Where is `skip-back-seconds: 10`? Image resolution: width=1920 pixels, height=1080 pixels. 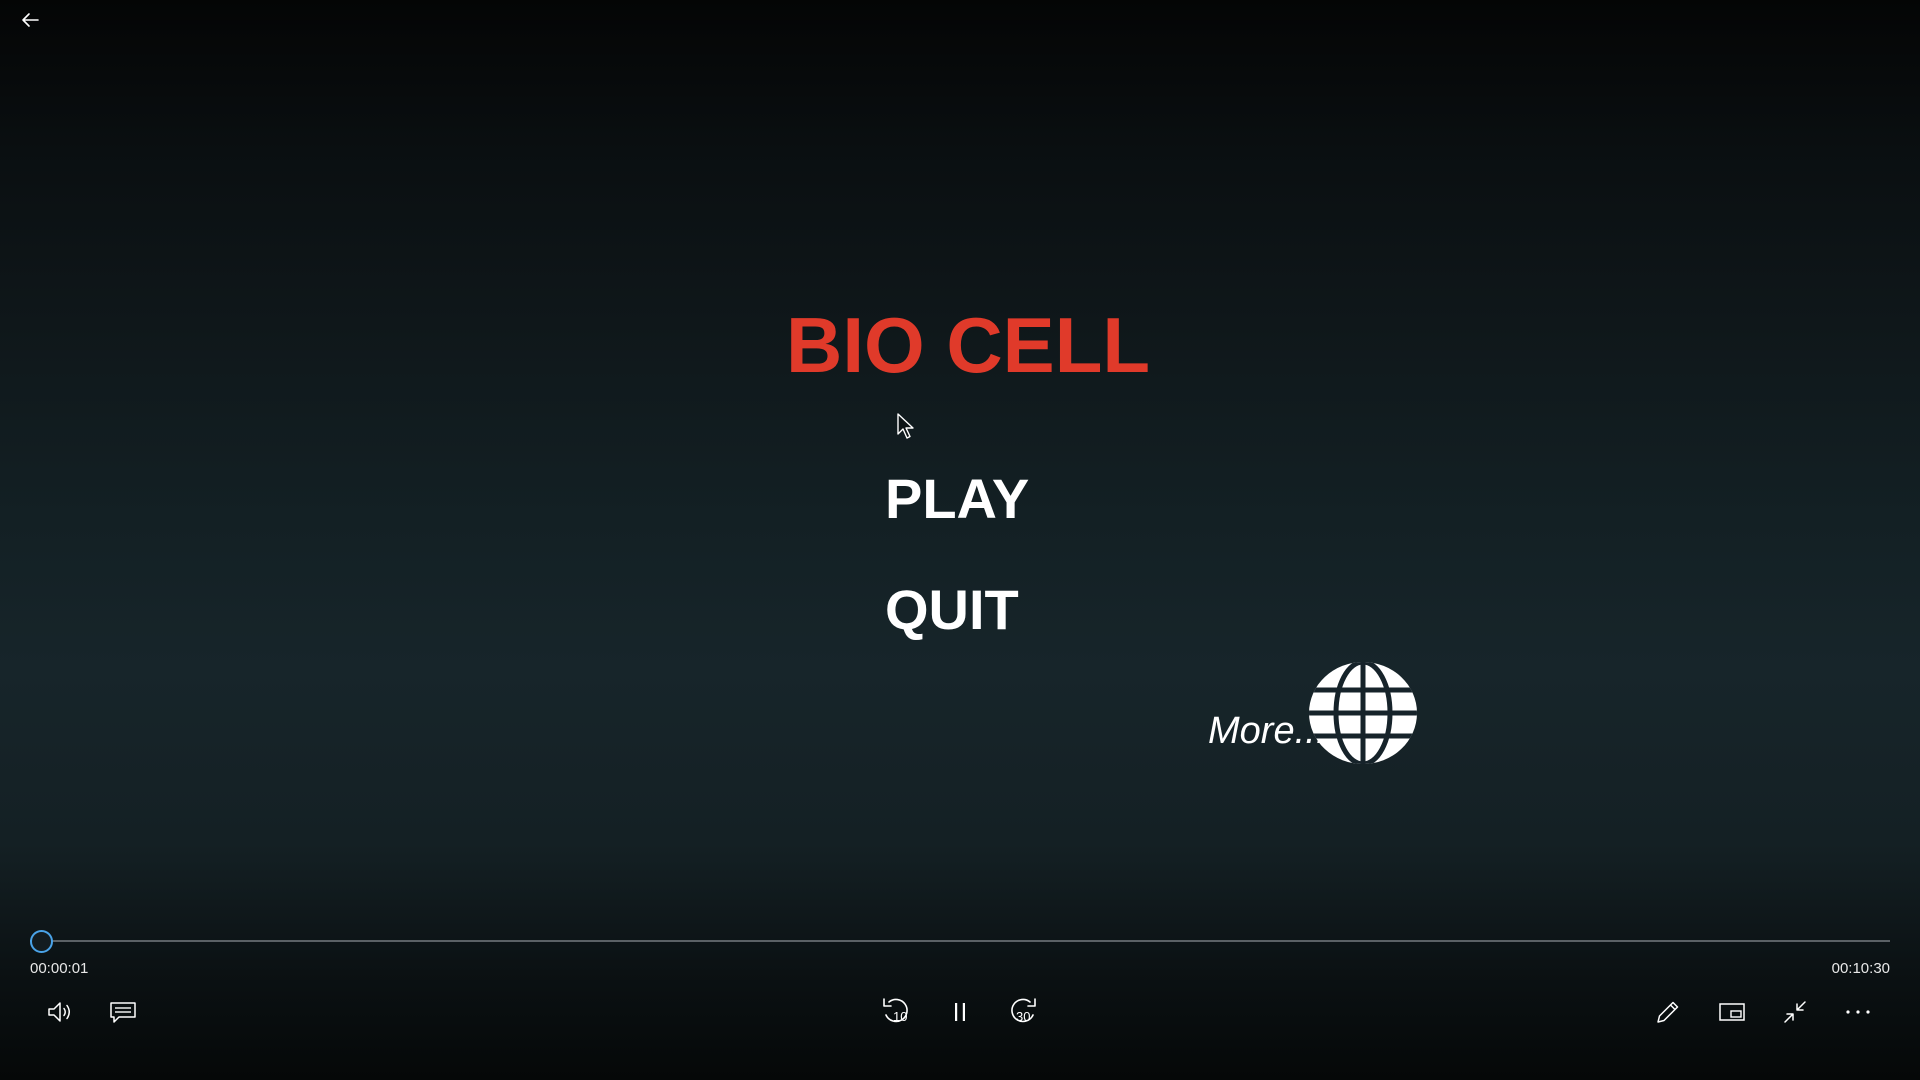 skip-back-seconds: 10 is located at coordinates (900, 1016).